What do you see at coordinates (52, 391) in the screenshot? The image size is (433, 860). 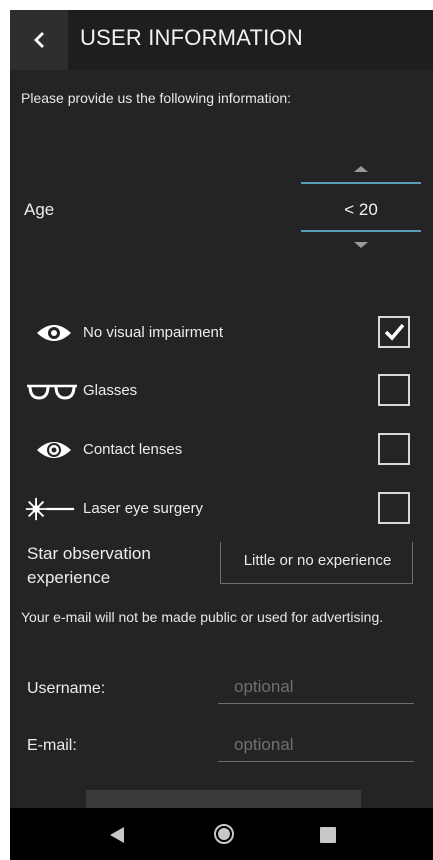 I see `glasses-icon` at bounding box center [52, 391].